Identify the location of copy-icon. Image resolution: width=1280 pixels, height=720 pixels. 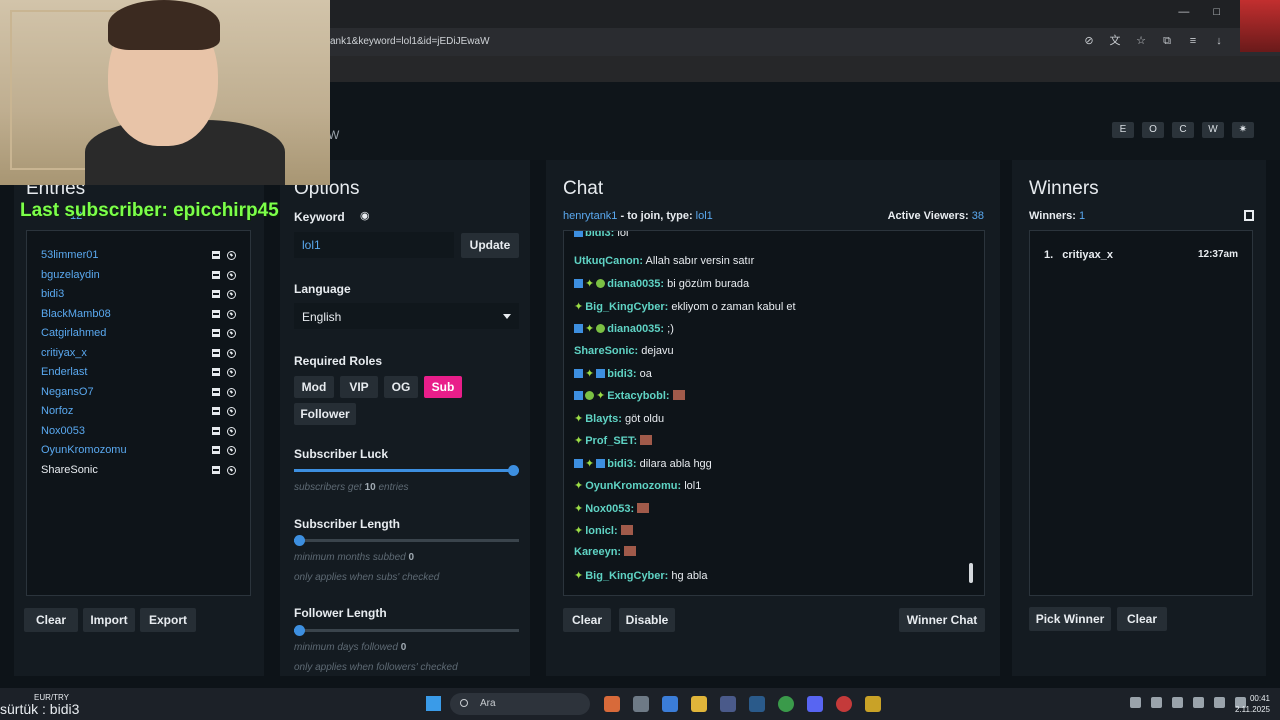
(1249, 215).